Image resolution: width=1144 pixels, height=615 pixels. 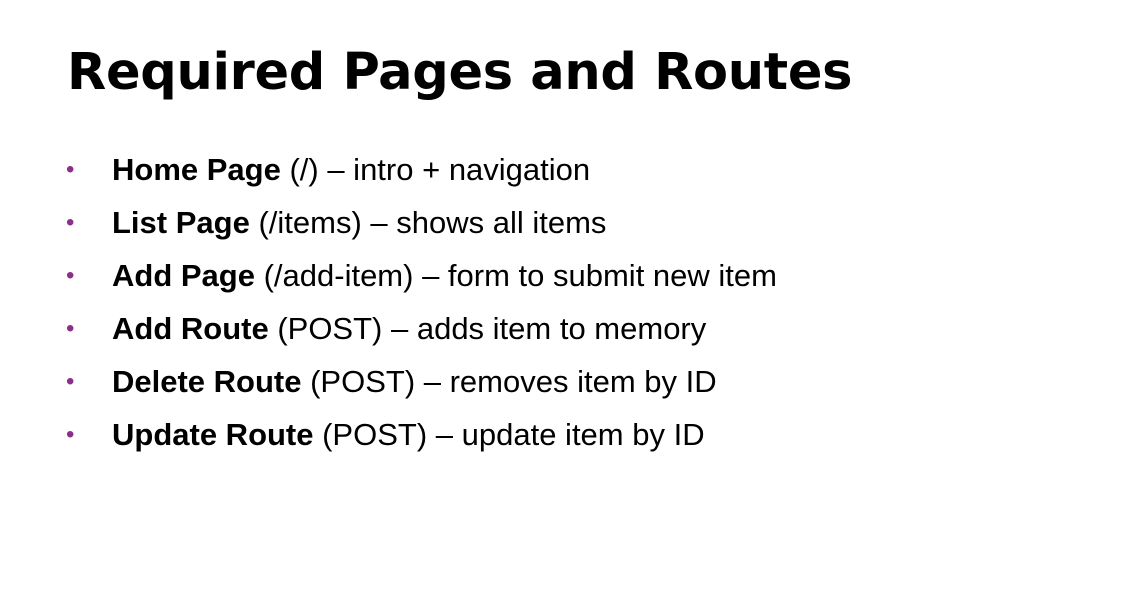 What do you see at coordinates (213, 434) in the screenshot?
I see `list-item-term: Update Route` at bounding box center [213, 434].